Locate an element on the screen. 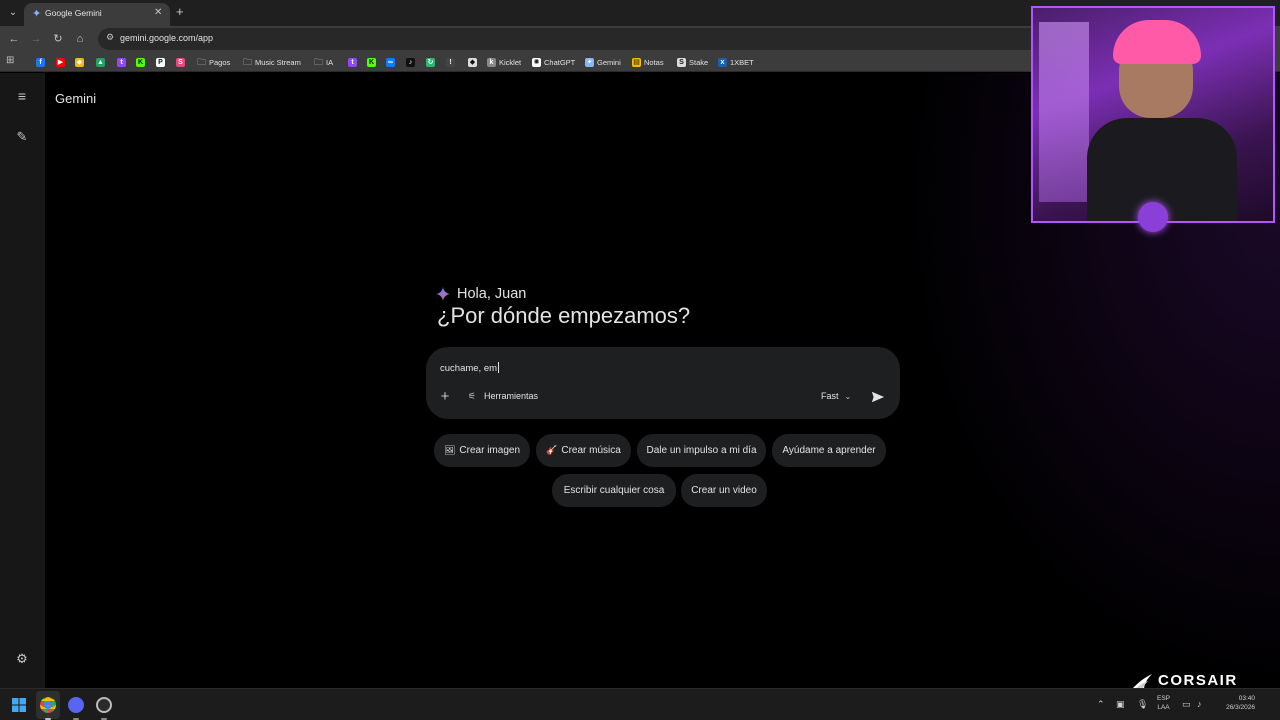  bookmark-google-drive: ▲ is located at coordinates (100, 62).